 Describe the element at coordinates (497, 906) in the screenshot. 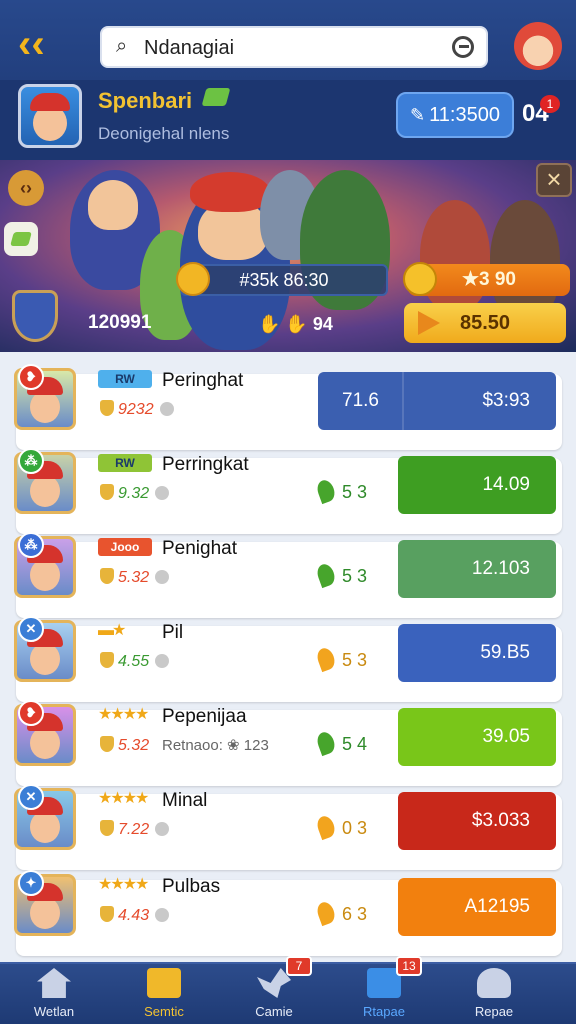

I see `price-value: A12195` at that location.